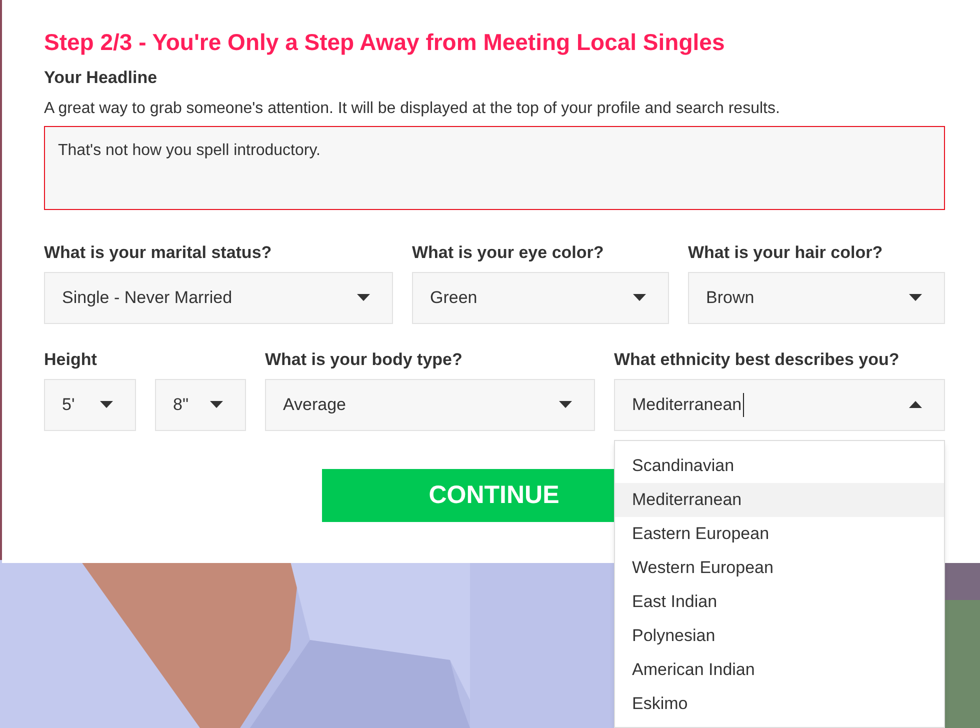 The height and width of the screenshot is (728, 980). I want to click on select-field: Single - Never Married, so click(218, 298).